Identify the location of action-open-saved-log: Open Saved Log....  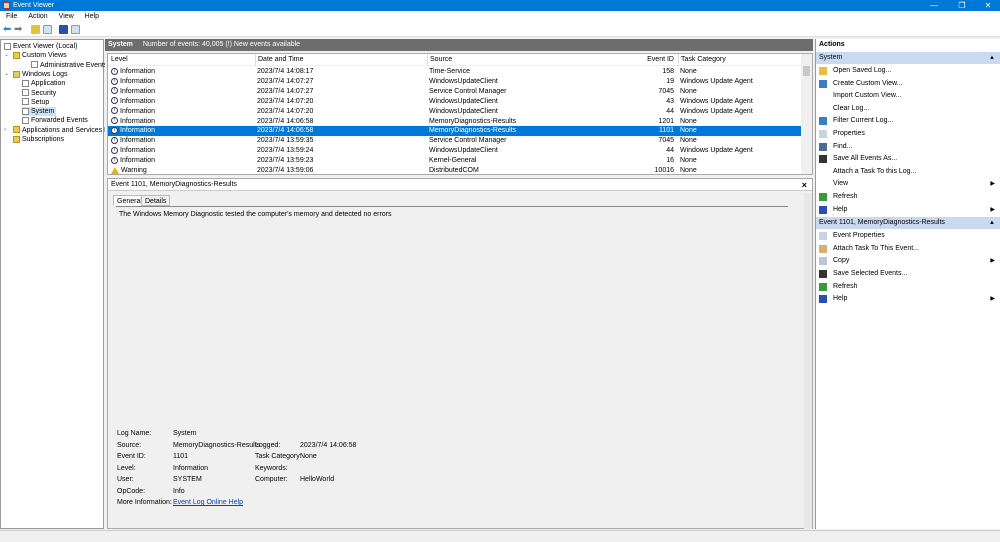
(908, 71).